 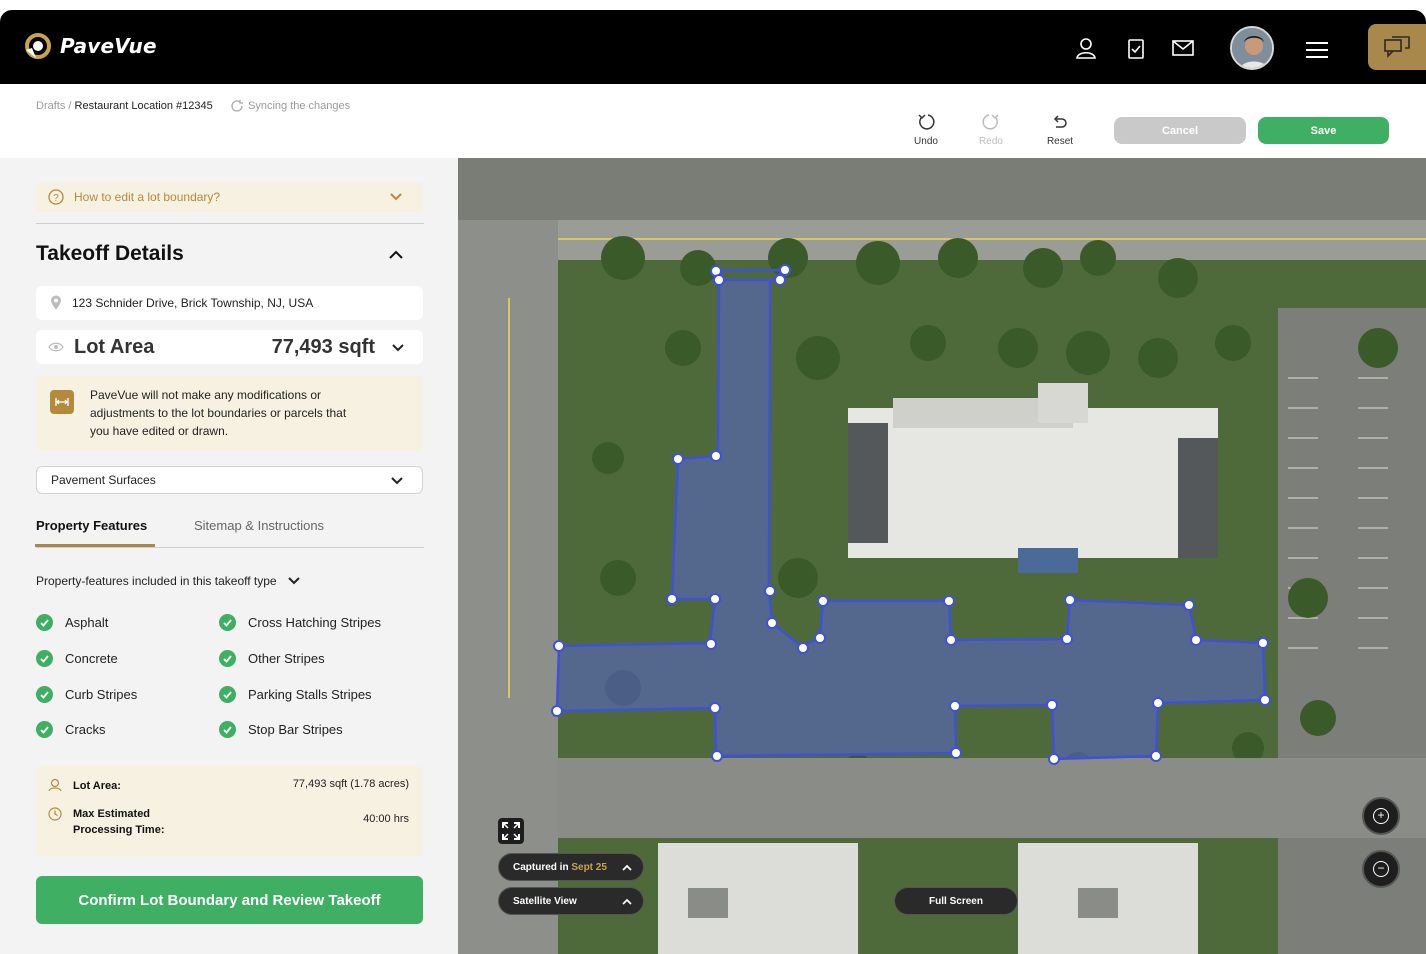 I want to click on question-icon: ?, so click(x=56, y=197).